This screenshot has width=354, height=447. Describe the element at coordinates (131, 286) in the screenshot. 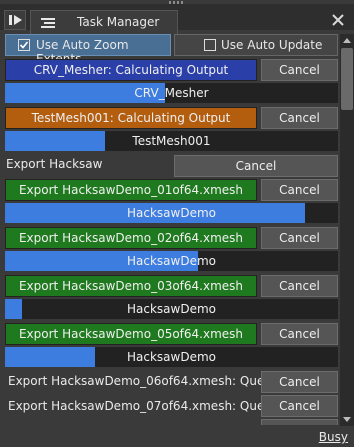

I see `task-header: Export HacksawDemo_03of64.xmesh` at that location.